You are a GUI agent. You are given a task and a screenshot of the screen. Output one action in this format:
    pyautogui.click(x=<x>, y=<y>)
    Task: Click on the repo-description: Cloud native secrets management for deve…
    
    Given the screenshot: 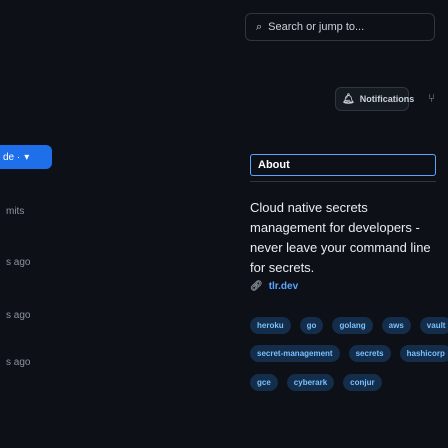 What is the action you would take?
    pyautogui.click(x=340, y=237)
    